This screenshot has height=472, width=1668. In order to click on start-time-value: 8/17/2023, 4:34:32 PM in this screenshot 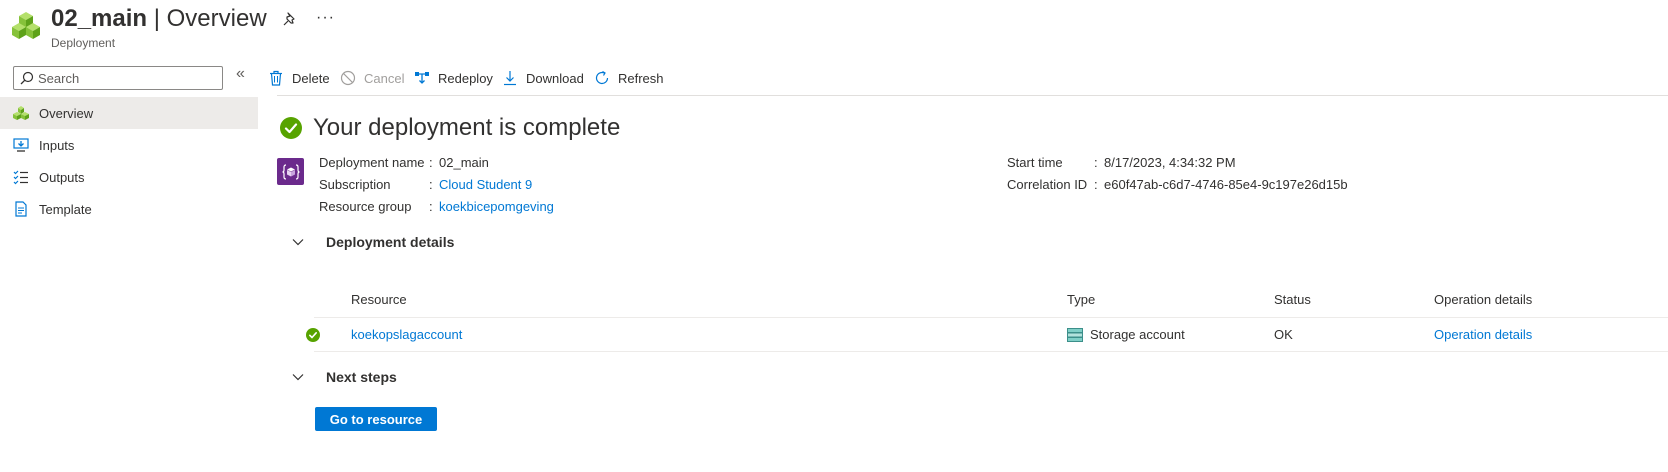, I will do `click(1170, 162)`.